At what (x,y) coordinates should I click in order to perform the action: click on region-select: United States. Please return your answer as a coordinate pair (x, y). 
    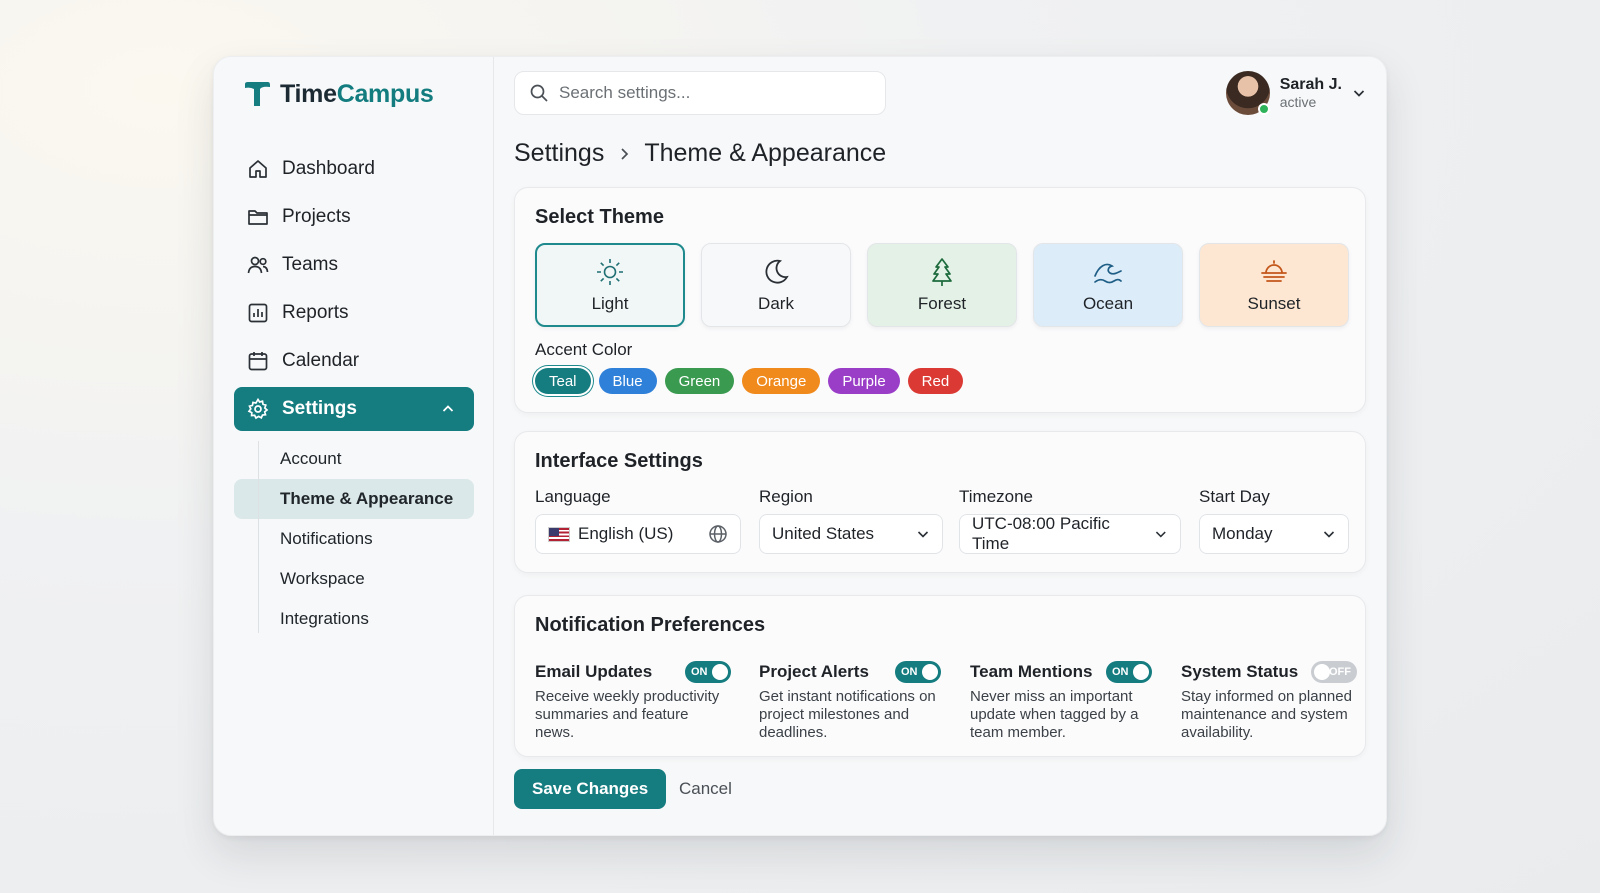
    Looking at the image, I should click on (851, 534).